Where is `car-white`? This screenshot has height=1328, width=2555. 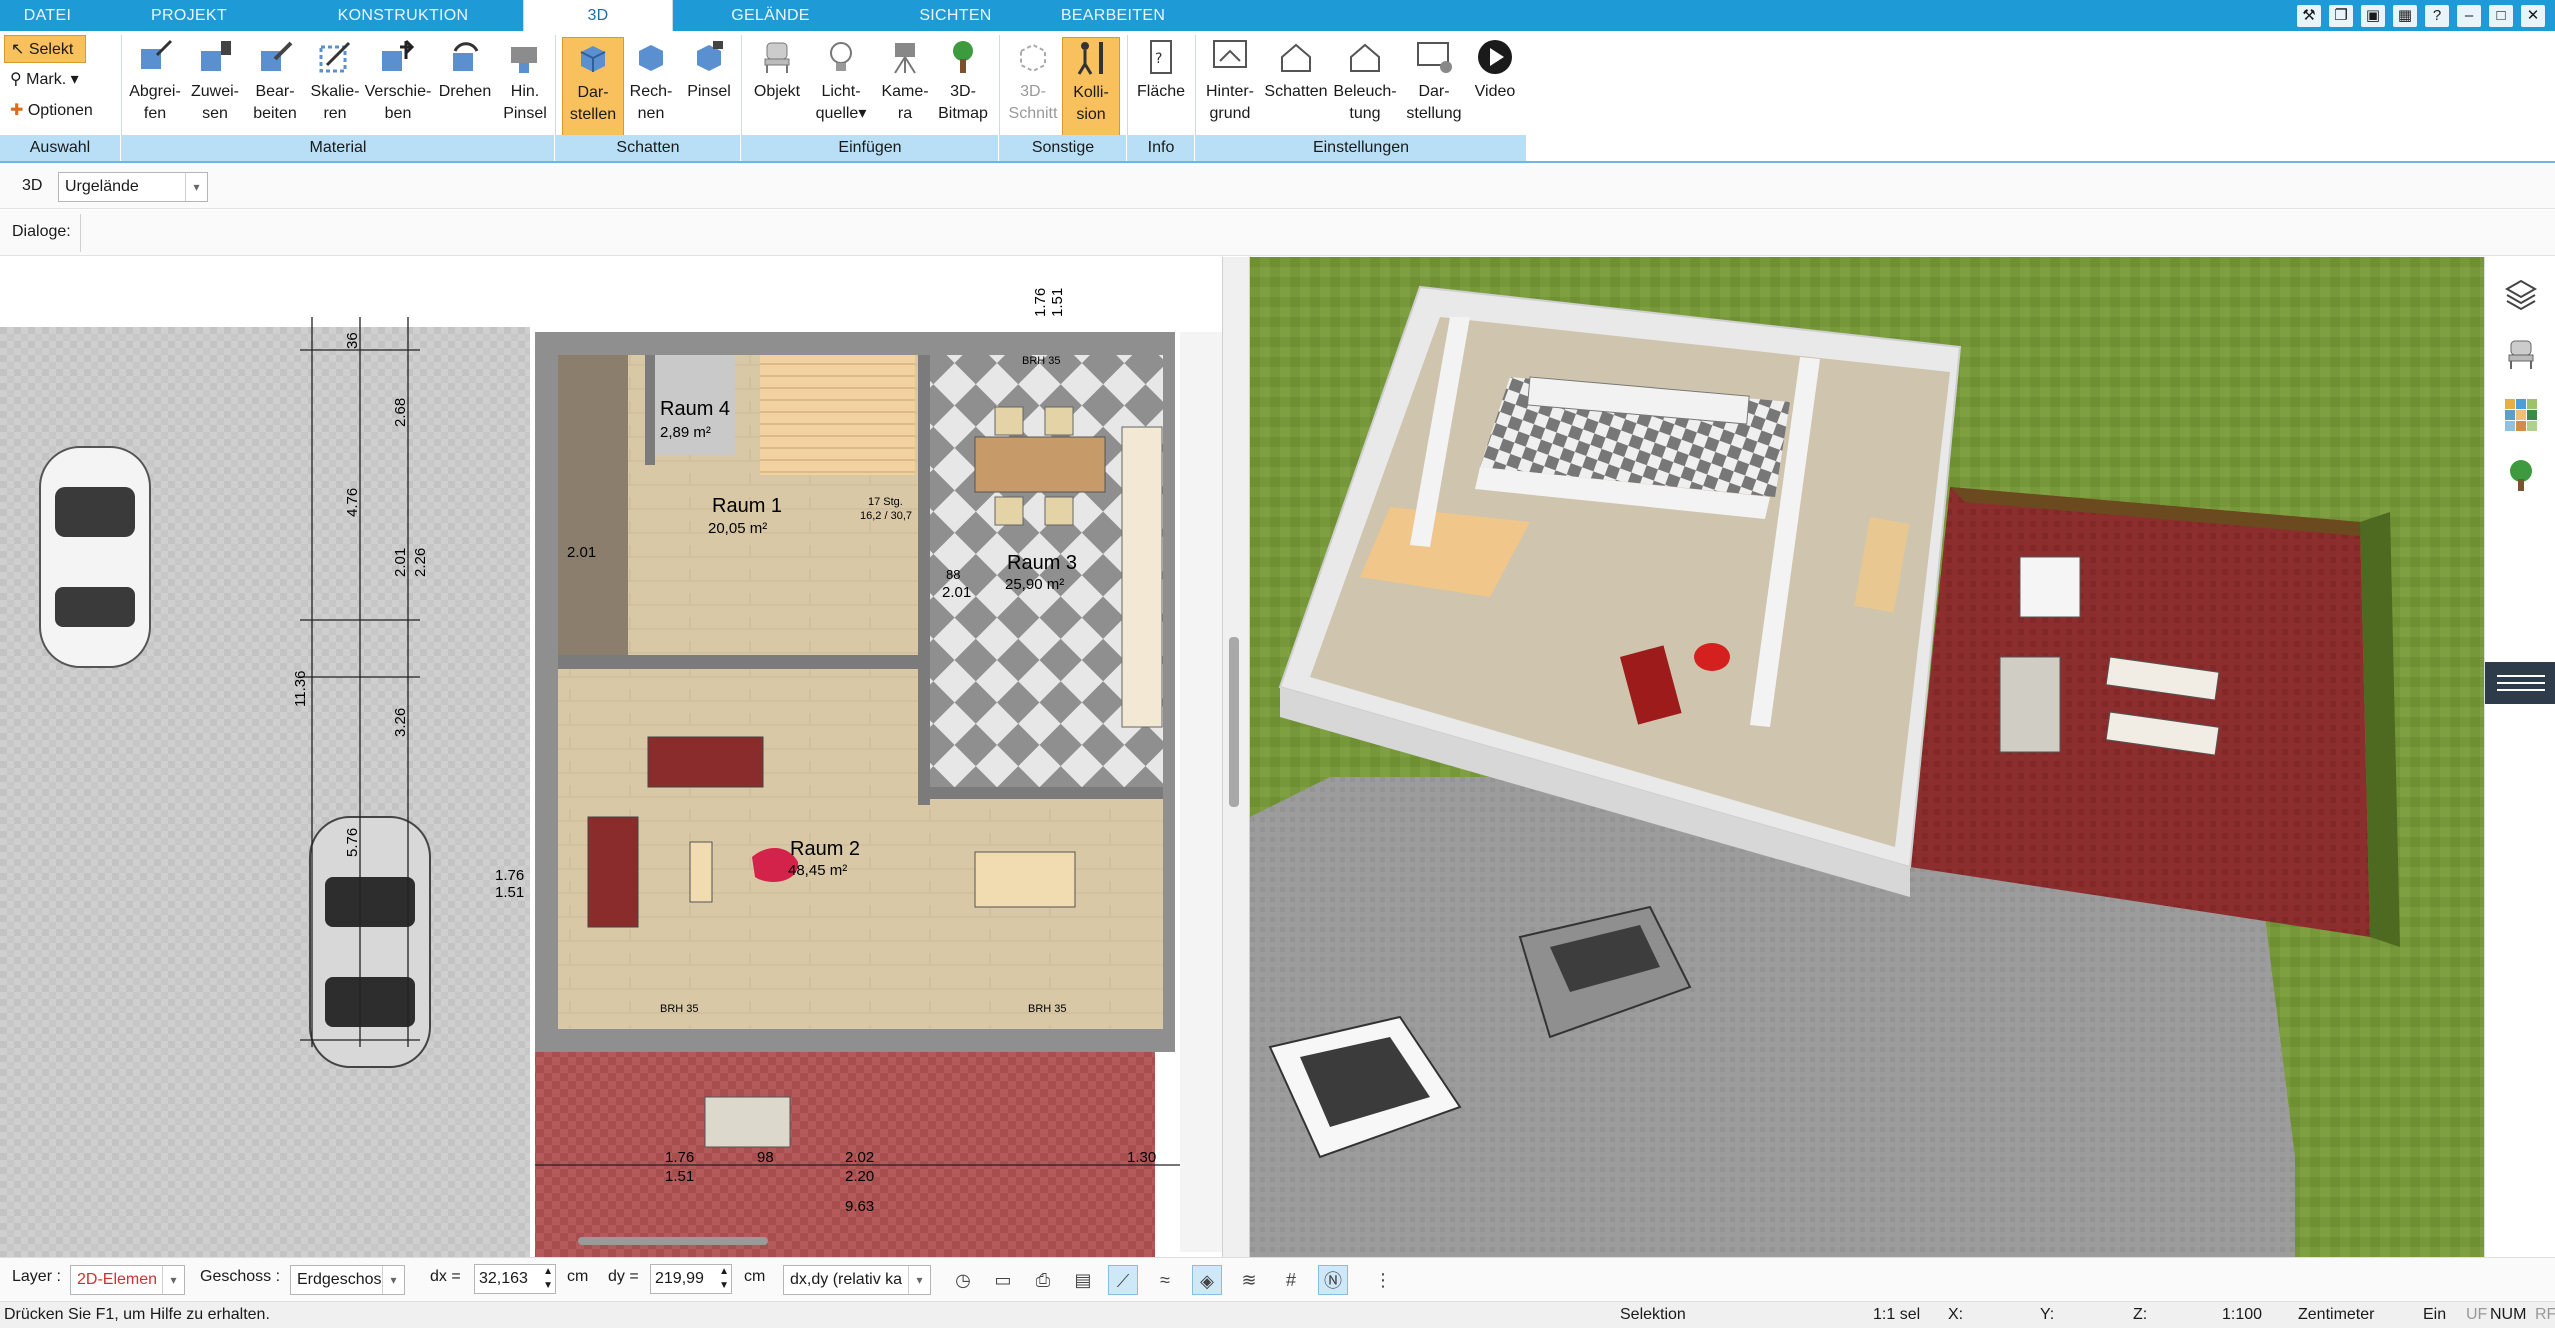
car-white is located at coordinates (95, 557).